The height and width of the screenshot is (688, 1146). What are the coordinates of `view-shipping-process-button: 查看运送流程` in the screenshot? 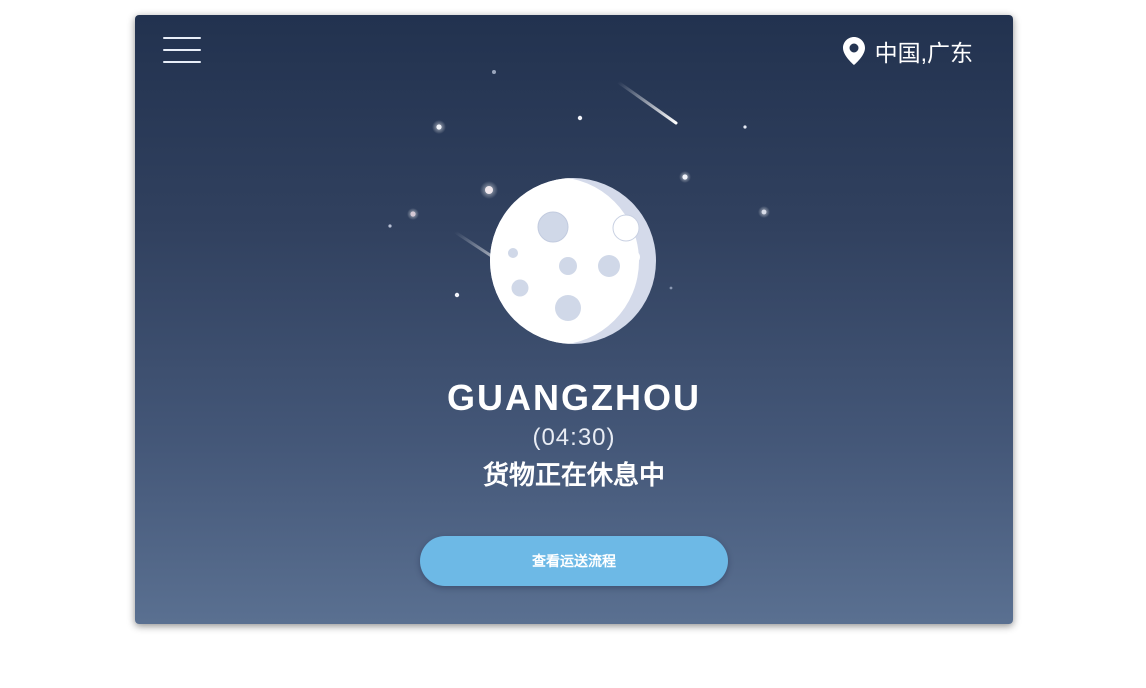 It's located at (574, 561).